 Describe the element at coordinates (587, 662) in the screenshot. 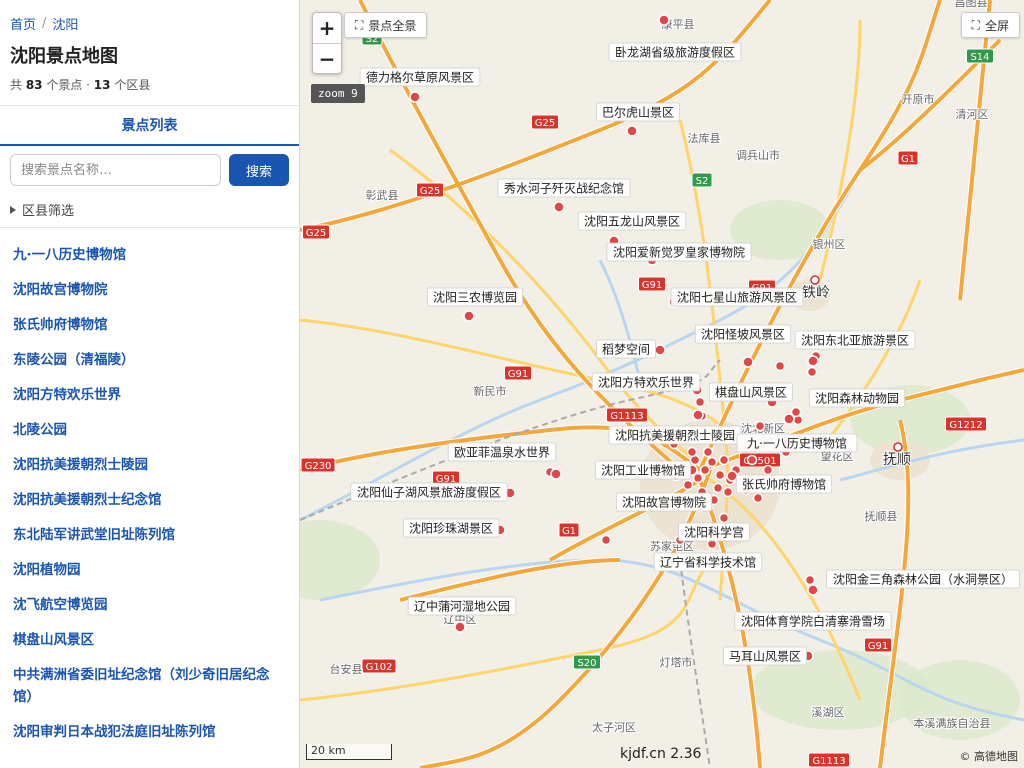

I see `road-shield: S20` at that location.